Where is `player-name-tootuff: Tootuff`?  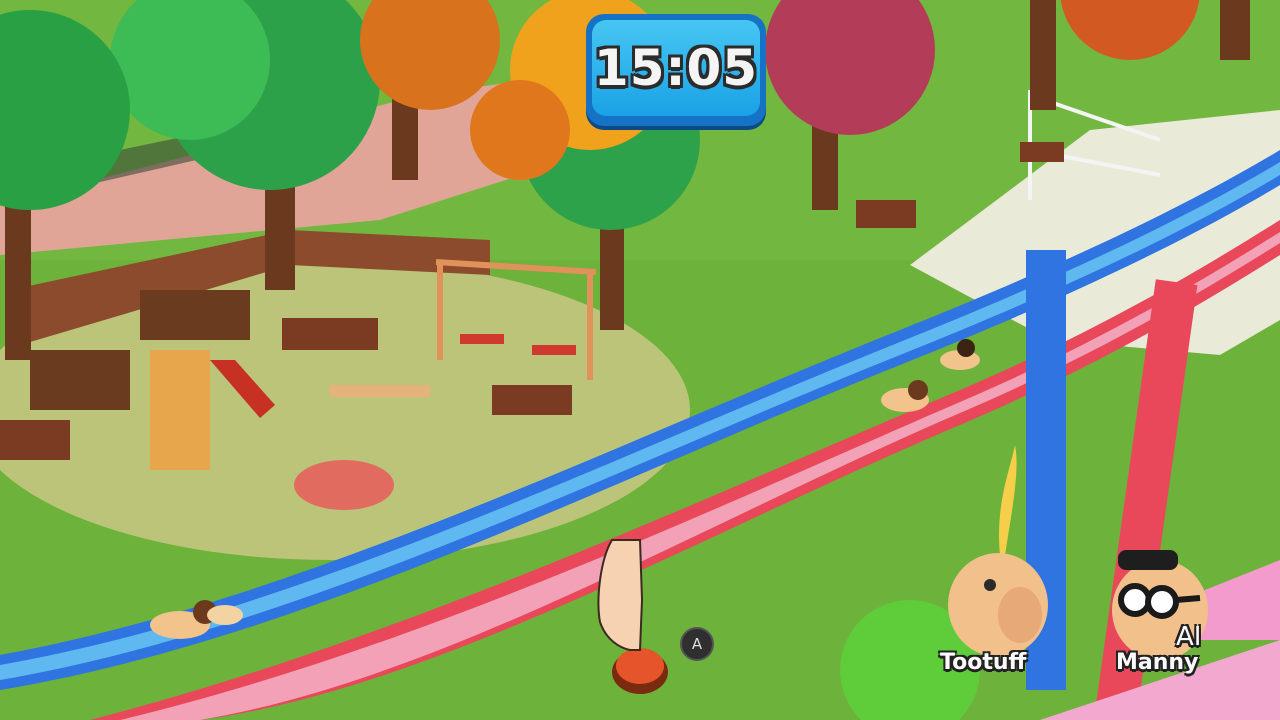
player-name-tootuff: Tootuff is located at coordinates (983, 662).